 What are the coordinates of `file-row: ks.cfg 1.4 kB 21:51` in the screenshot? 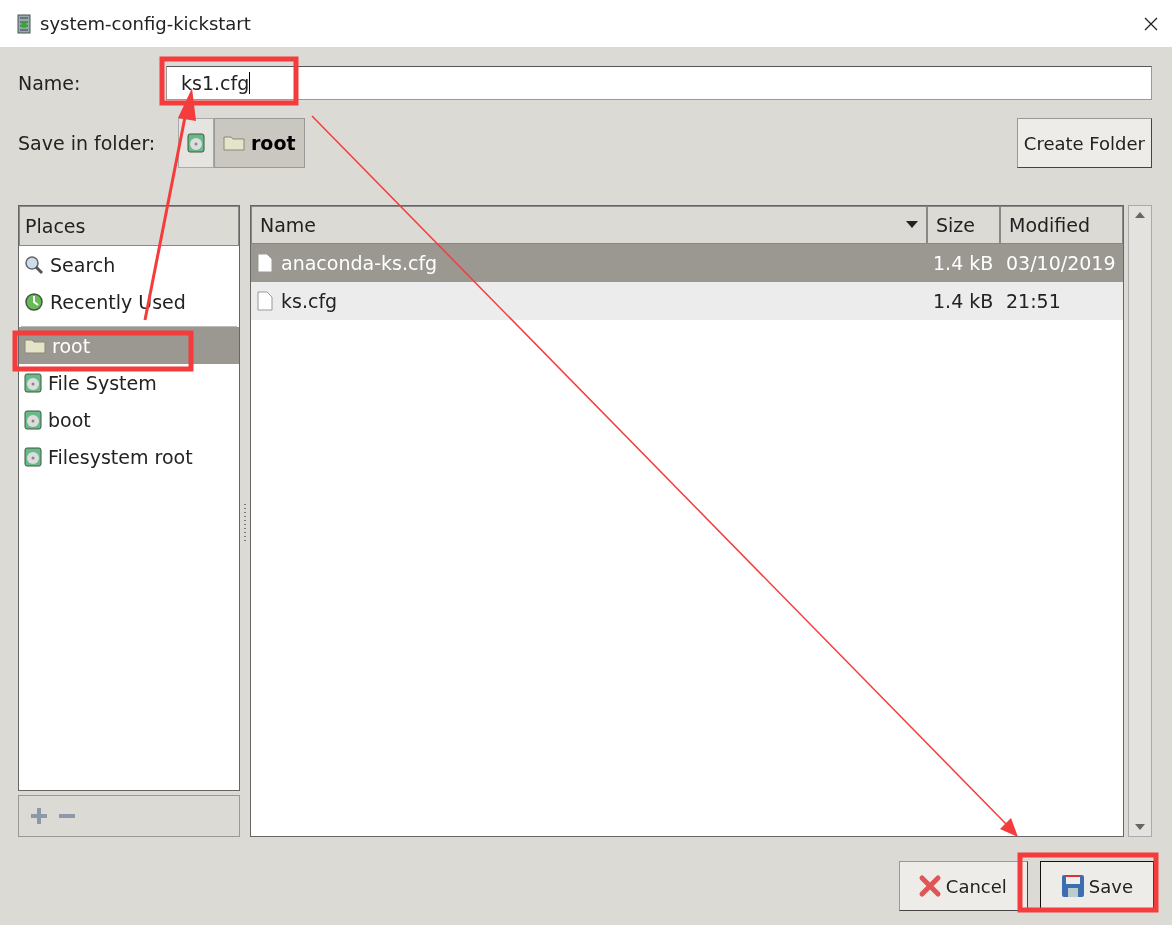 It's located at (687, 301).